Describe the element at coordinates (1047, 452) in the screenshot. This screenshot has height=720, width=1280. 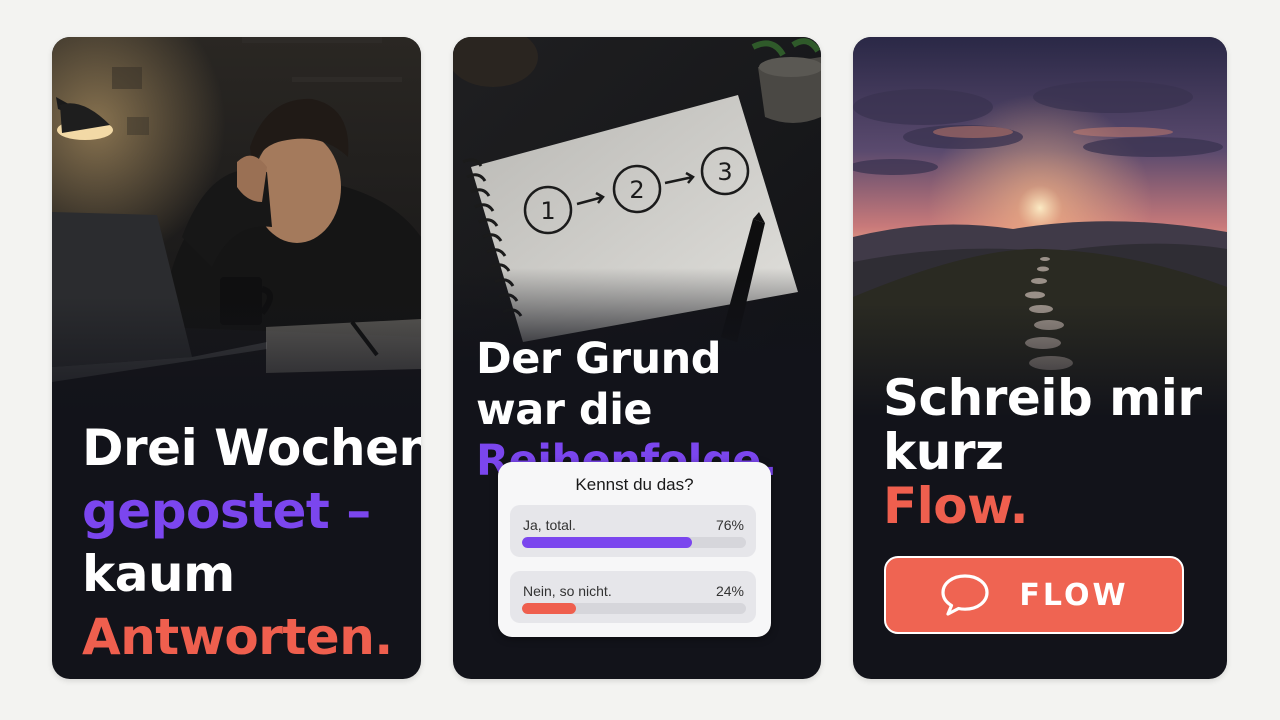
I see `card-3-headline: Schreib mir kurz Flow.` at that location.